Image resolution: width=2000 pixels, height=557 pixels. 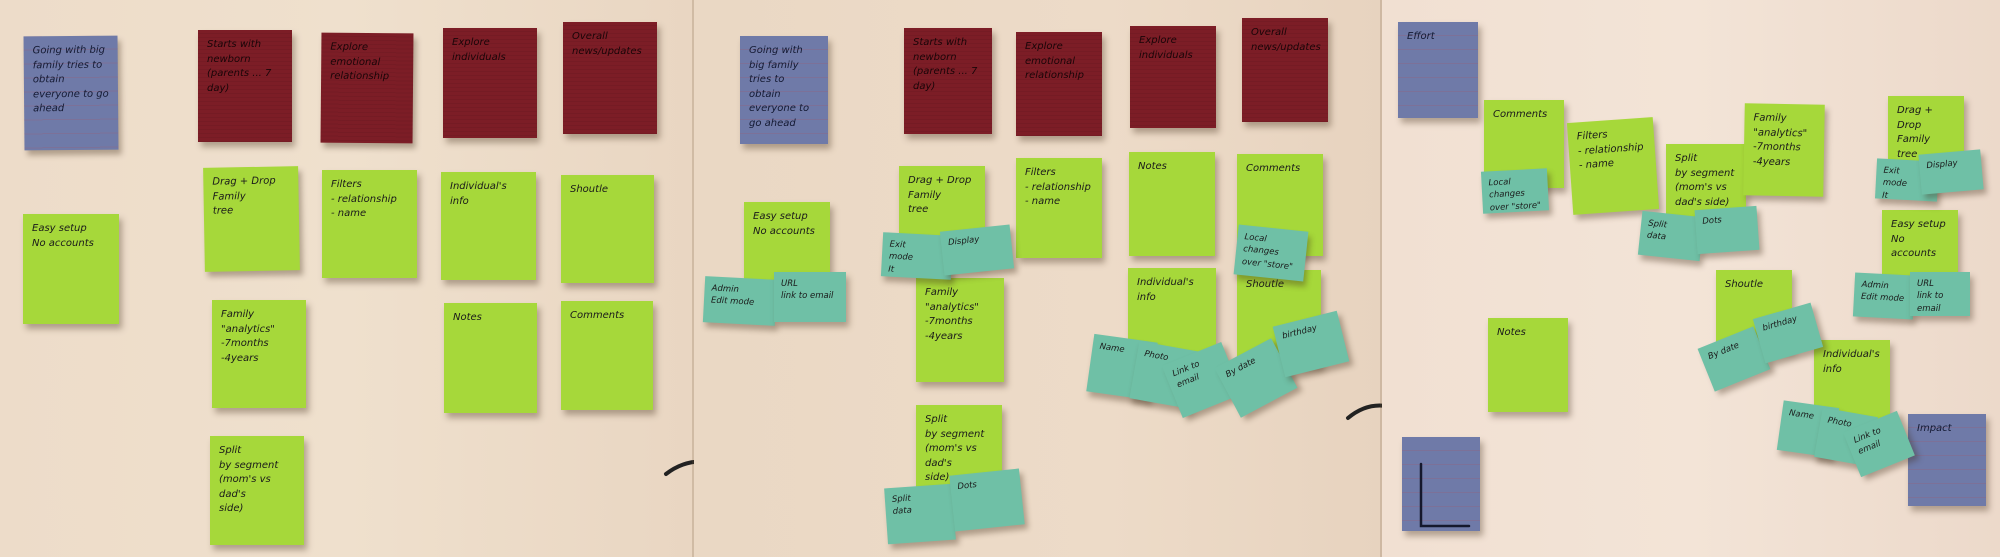 What do you see at coordinates (1445, 494) in the screenshot?
I see `axis-origin-icon` at bounding box center [1445, 494].